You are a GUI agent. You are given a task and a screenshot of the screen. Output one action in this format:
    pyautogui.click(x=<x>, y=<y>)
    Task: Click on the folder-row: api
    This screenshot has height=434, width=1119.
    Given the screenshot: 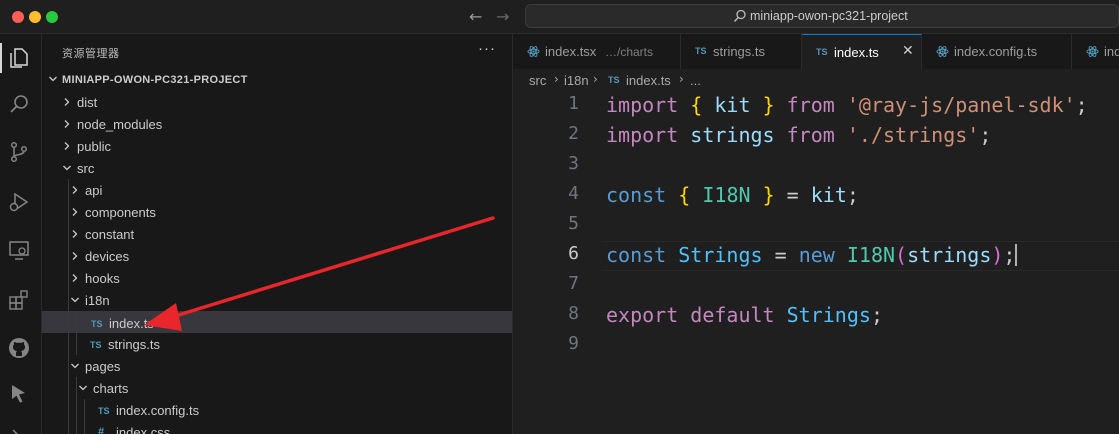 What is the action you would take?
    pyautogui.click(x=277, y=190)
    